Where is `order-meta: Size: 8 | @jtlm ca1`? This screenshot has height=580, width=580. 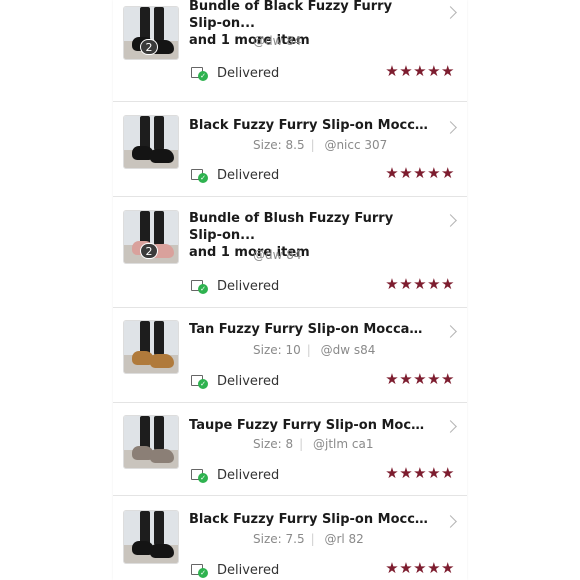
order-meta: Size: 8 | @jtlm ca1 is located at coordinates (313, 444).